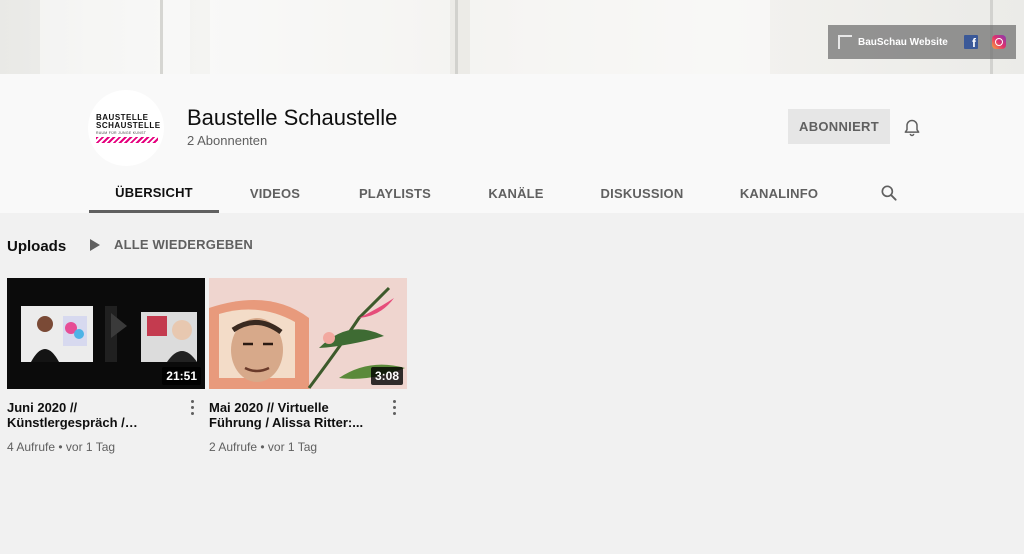 The width and height of the screenshot is (1024, 554). What do you see at coordinates (275, 193) in the screenshot?
I see `tab-videos: VIDEOS` at bounding box center [275, 193].